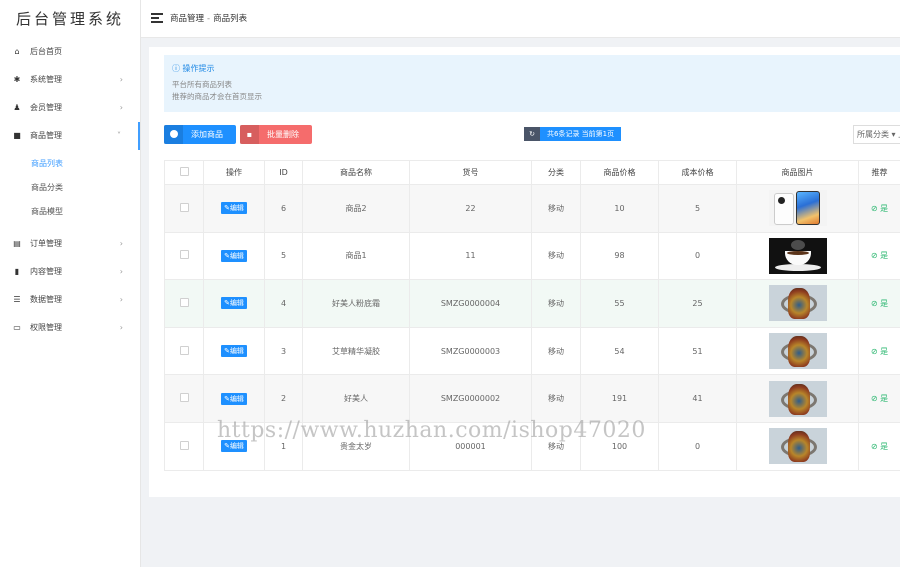  Describe the element at coordinates (198, 68) in the screenshot. I see `tip-title: 操作提示` at that location.